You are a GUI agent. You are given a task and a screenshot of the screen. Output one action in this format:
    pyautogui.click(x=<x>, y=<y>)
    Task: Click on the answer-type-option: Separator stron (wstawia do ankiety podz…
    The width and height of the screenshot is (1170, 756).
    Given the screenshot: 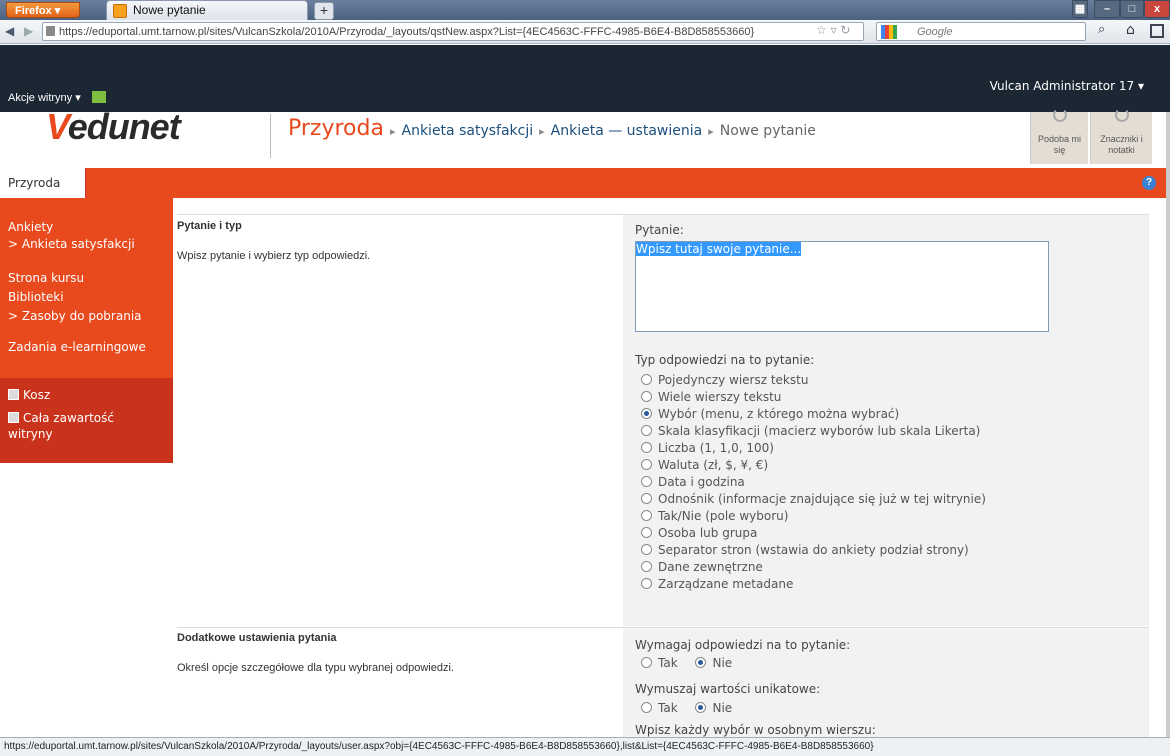 What is the action you would take?
    pyautogui.click(x=813, y=550)
    